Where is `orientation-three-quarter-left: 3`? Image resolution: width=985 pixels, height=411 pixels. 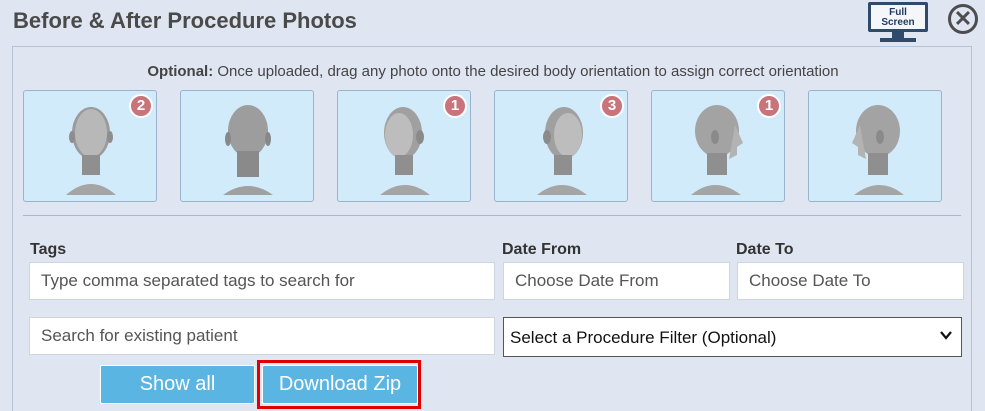 orientation-three-quarter-left: 3 is located at coordinates (561, 146).